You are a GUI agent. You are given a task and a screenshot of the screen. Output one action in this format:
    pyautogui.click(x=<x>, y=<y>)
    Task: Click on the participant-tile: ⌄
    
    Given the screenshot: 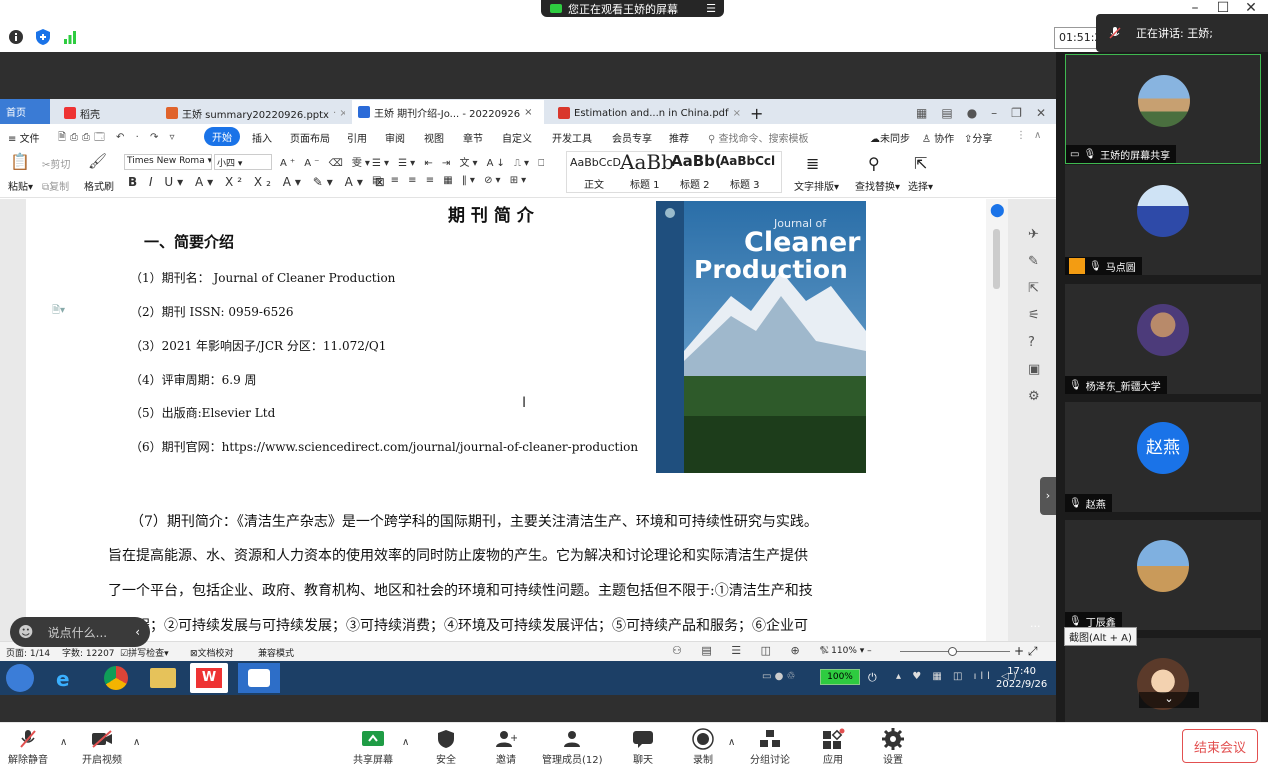 What is the action you would take?
    pyautogui.click(x=1163, y=680)
    